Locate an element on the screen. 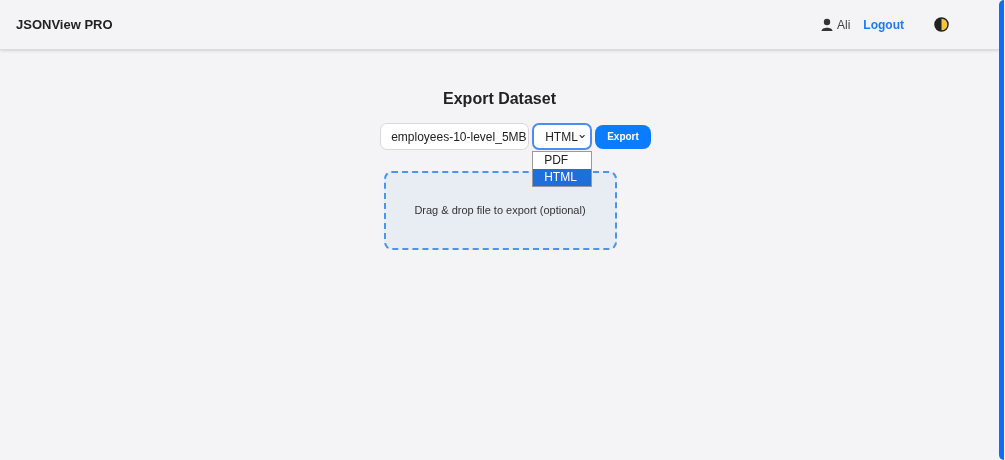 This screenshot has height=460, width=1005. dropdown-option: HTML is located at coordinates (562, 177).